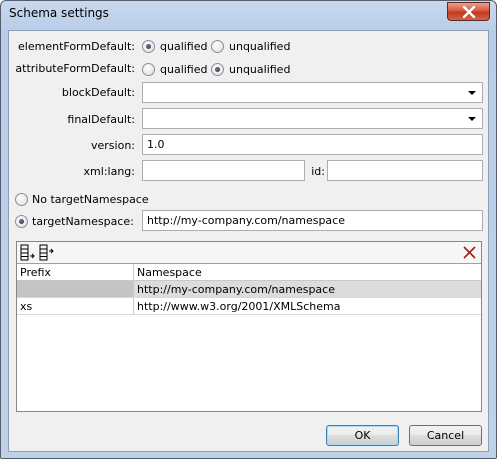 Image resolution: width=497 pixels, height=459 pixels. I want to click on delete-row-icon, so click(469, 252).